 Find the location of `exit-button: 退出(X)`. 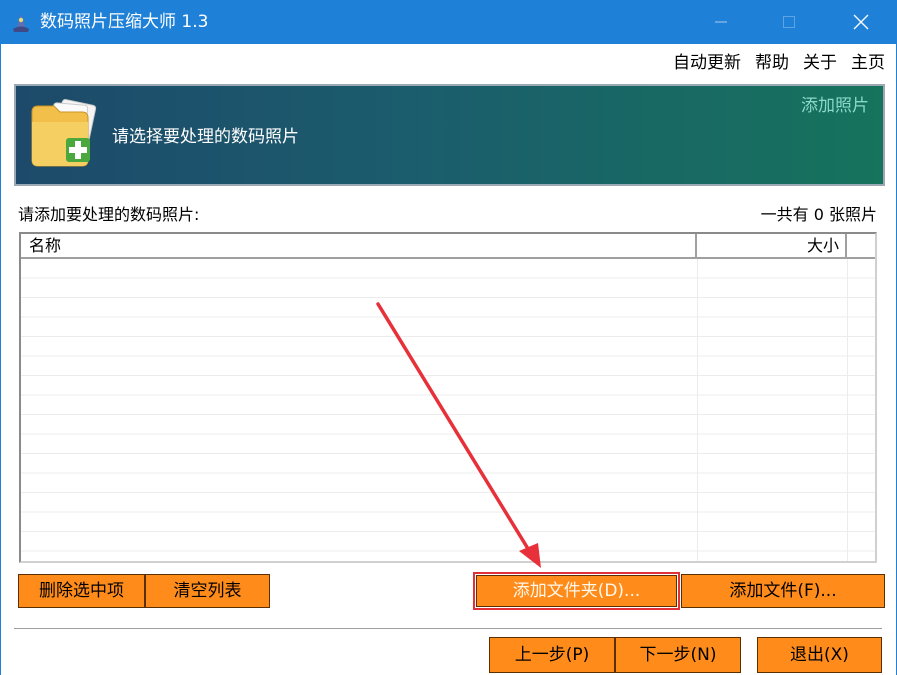

exit-button: 退出(X) is located at coordinates (819, 655).